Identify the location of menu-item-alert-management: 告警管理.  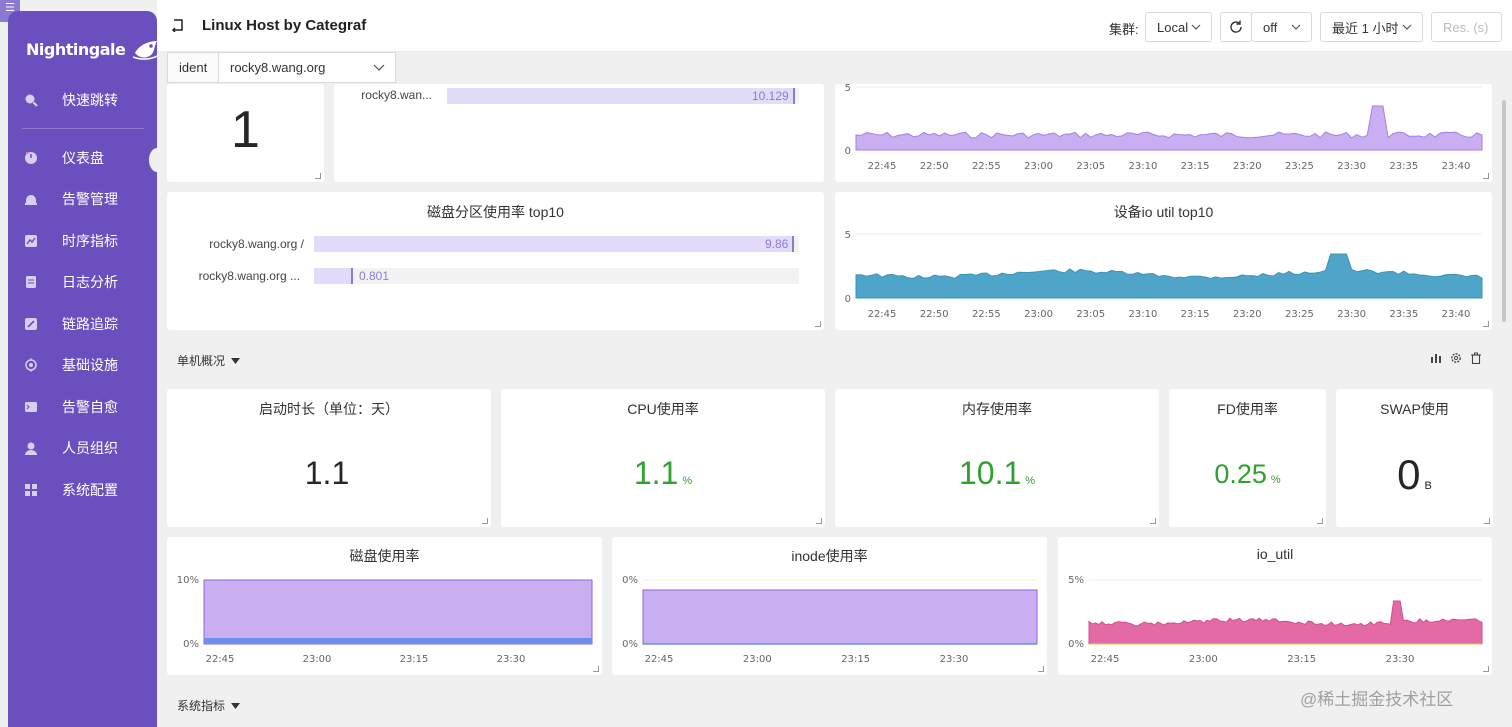
(82, 199).